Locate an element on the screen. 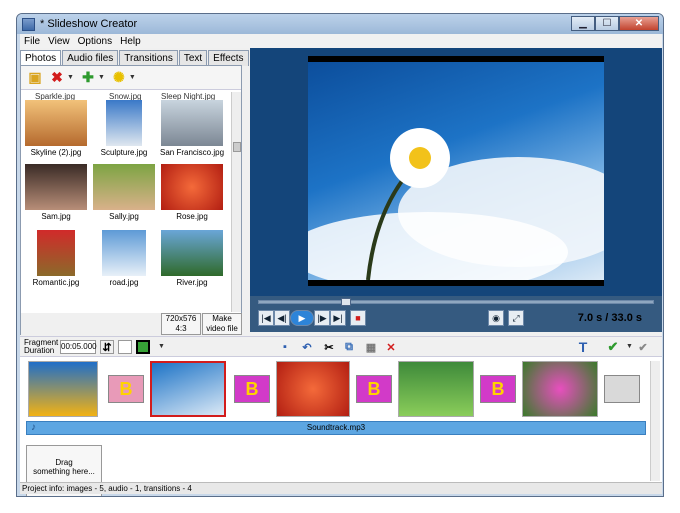  thumbnail-label: road.jpg is located at coordinates (124, 282).